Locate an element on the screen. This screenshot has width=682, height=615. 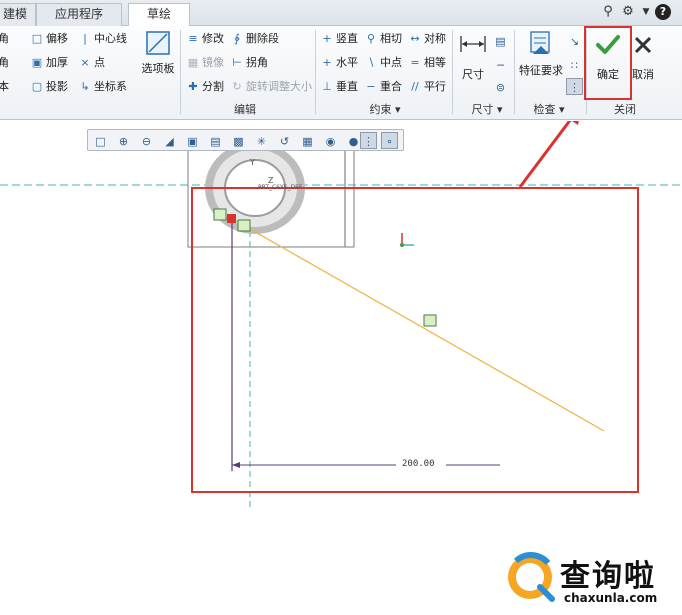
magnifier-logo-icon is located at coordinates (531, 577).